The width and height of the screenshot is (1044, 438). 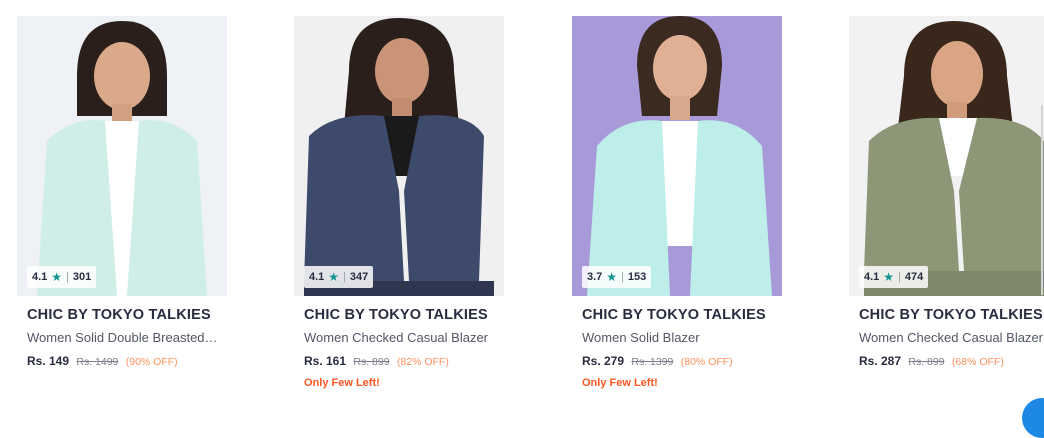 What do you see at coordinates (603, 361) in the screenshot?
I see `discounted-price: Rs. 279` at bounding box center [603, 361].